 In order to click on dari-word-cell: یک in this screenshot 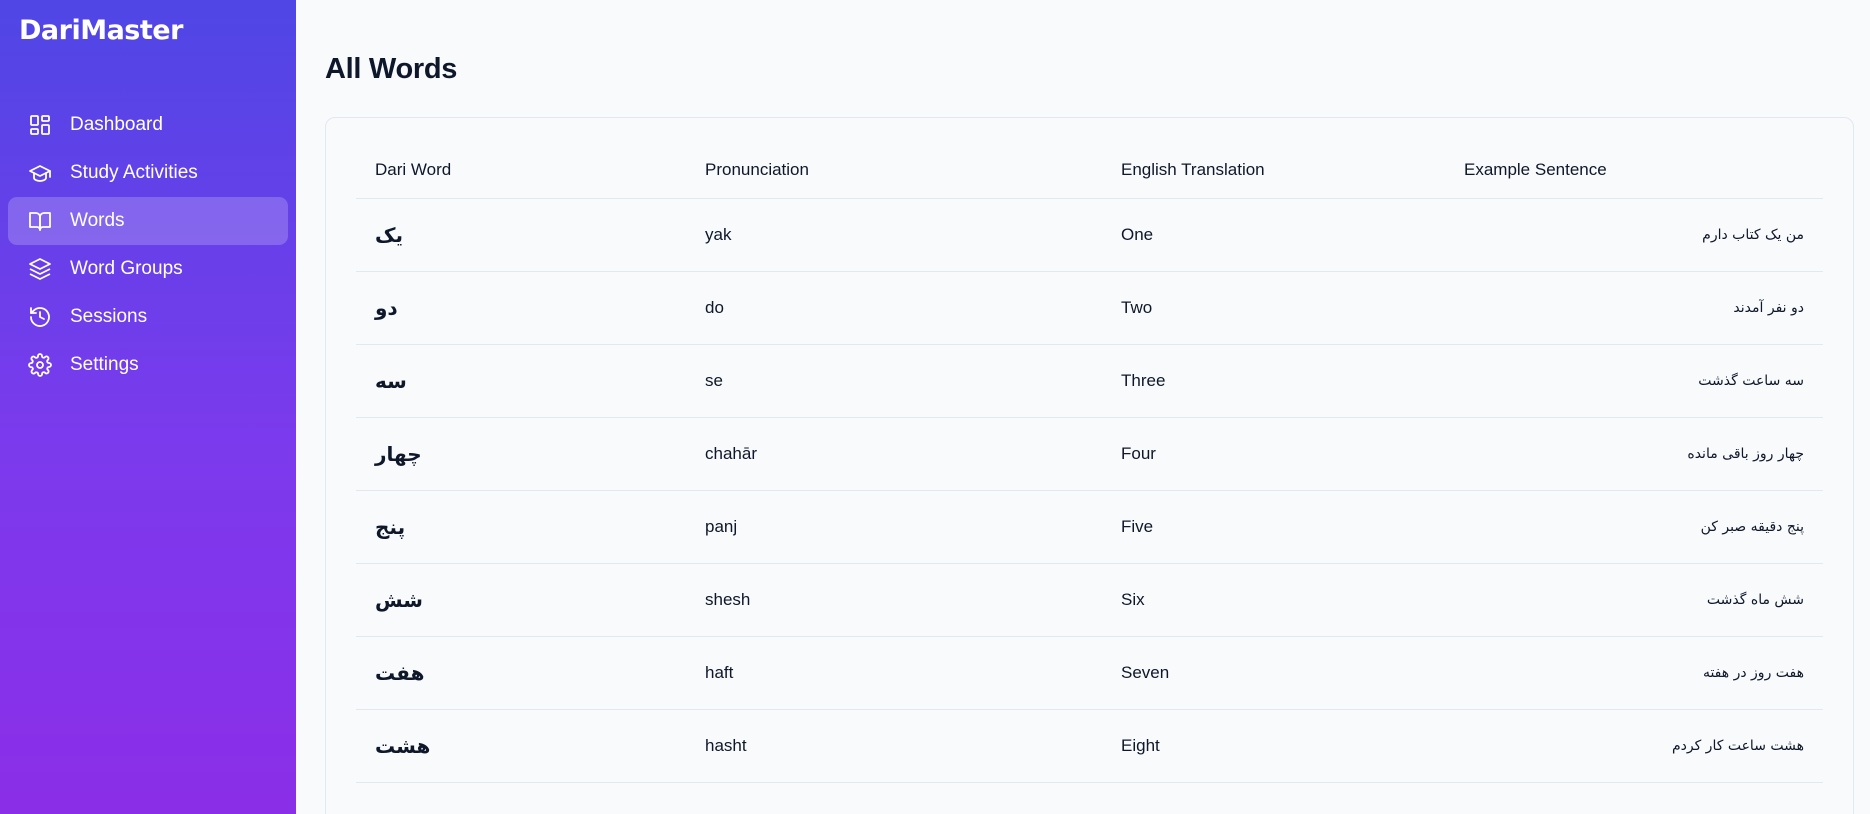, I will do `click(521, 235)`.